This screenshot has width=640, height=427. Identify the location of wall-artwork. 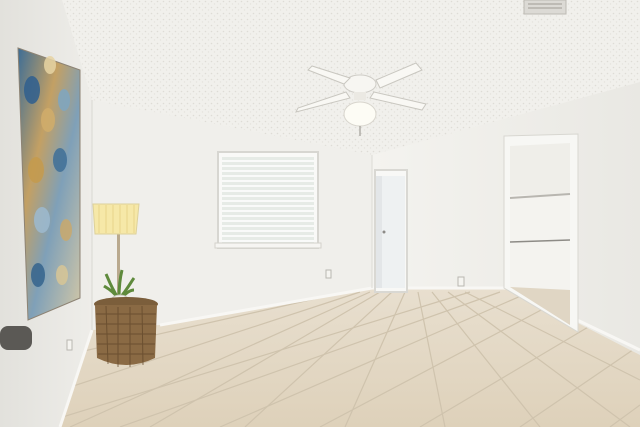
(49, 184).